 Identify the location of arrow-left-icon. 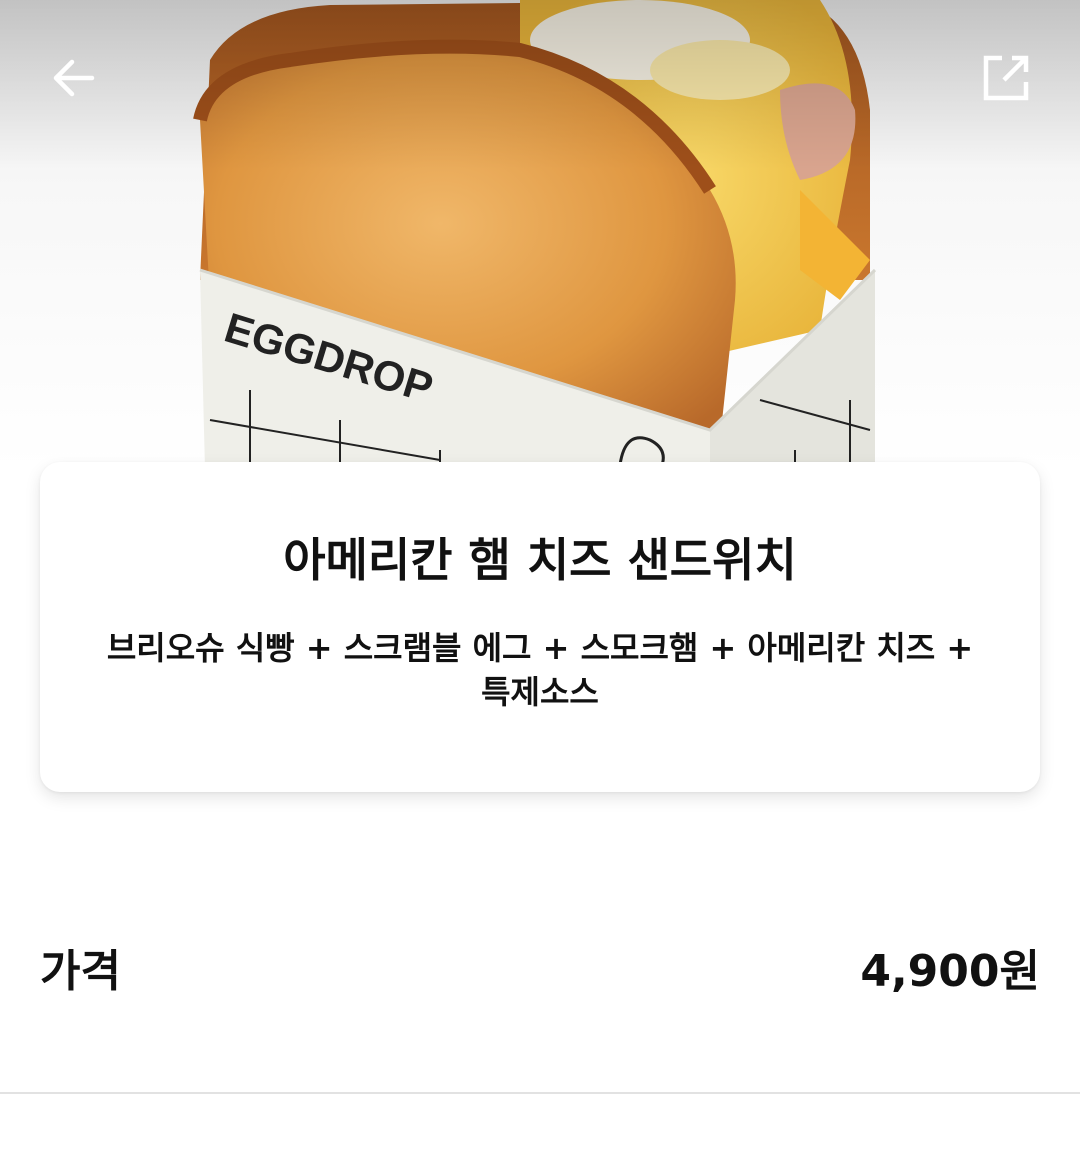
(74, 78).